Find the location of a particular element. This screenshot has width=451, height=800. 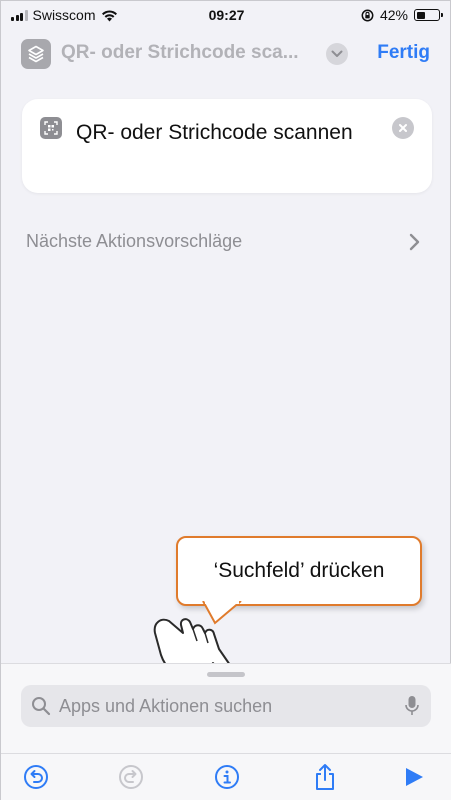

sheet-grabber is located at coordinates (226, 674).